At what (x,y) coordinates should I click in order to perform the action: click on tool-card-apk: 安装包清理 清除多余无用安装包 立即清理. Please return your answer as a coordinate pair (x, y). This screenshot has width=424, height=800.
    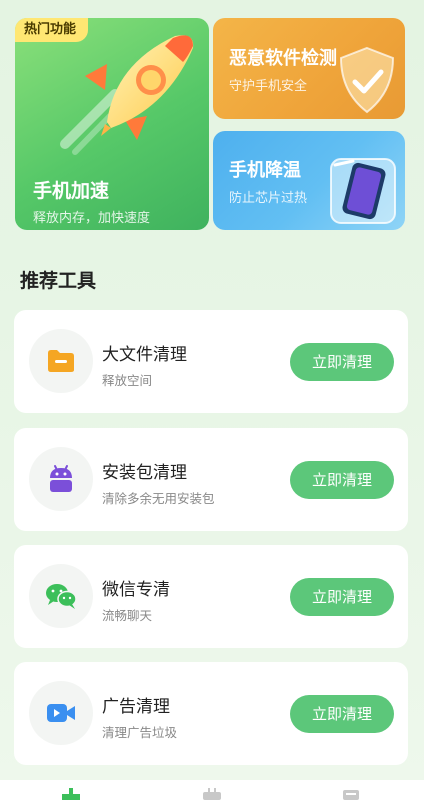
    Looking at the image, I should click on (211, 479).